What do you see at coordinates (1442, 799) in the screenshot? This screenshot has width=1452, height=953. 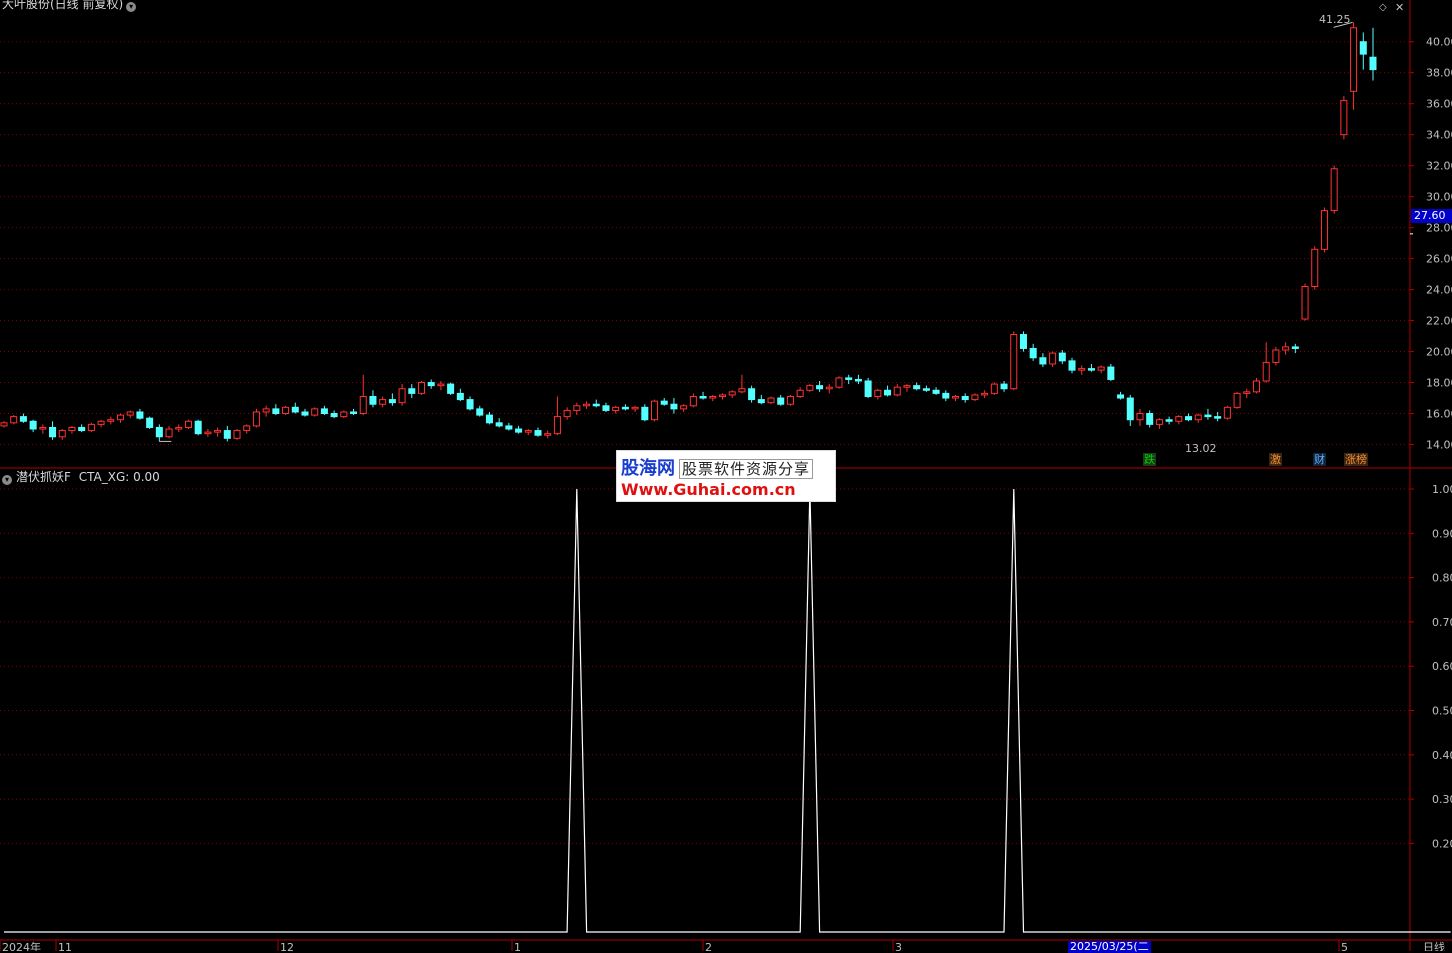 I see `indicator-tick-label: 0.30` at bounding box center [1442, 799].